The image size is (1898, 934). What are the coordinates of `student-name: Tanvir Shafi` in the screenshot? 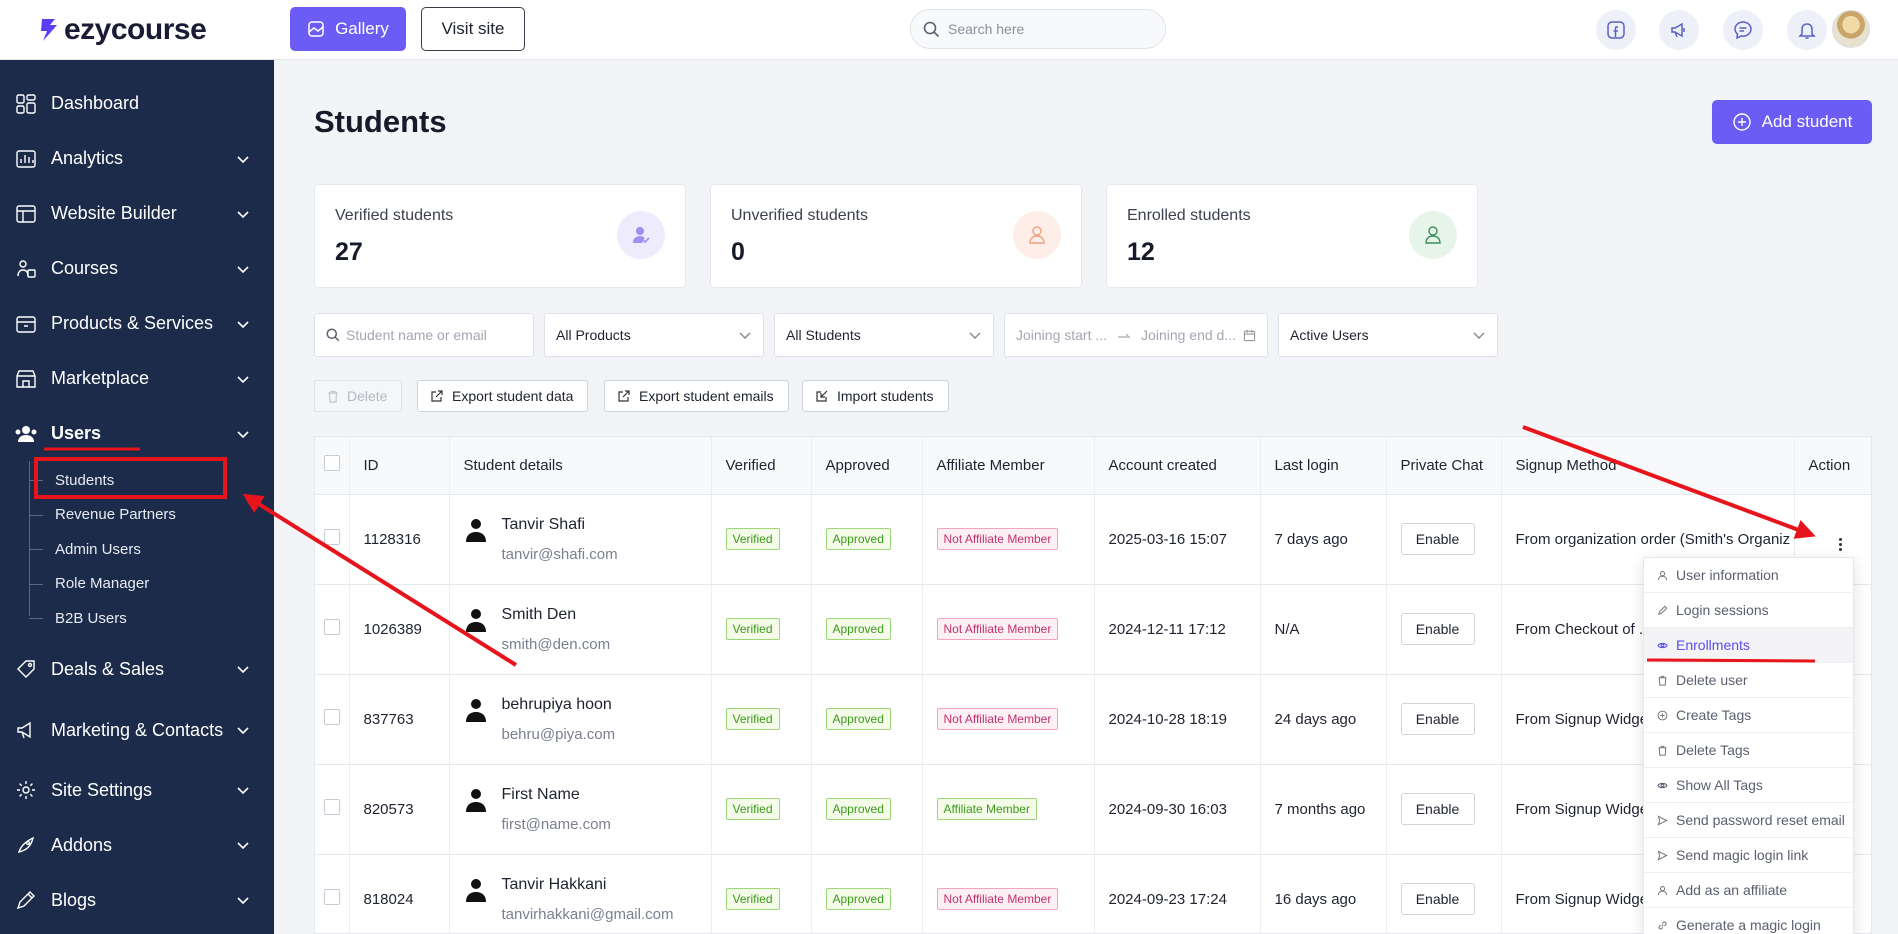 It's located at (560, 525).